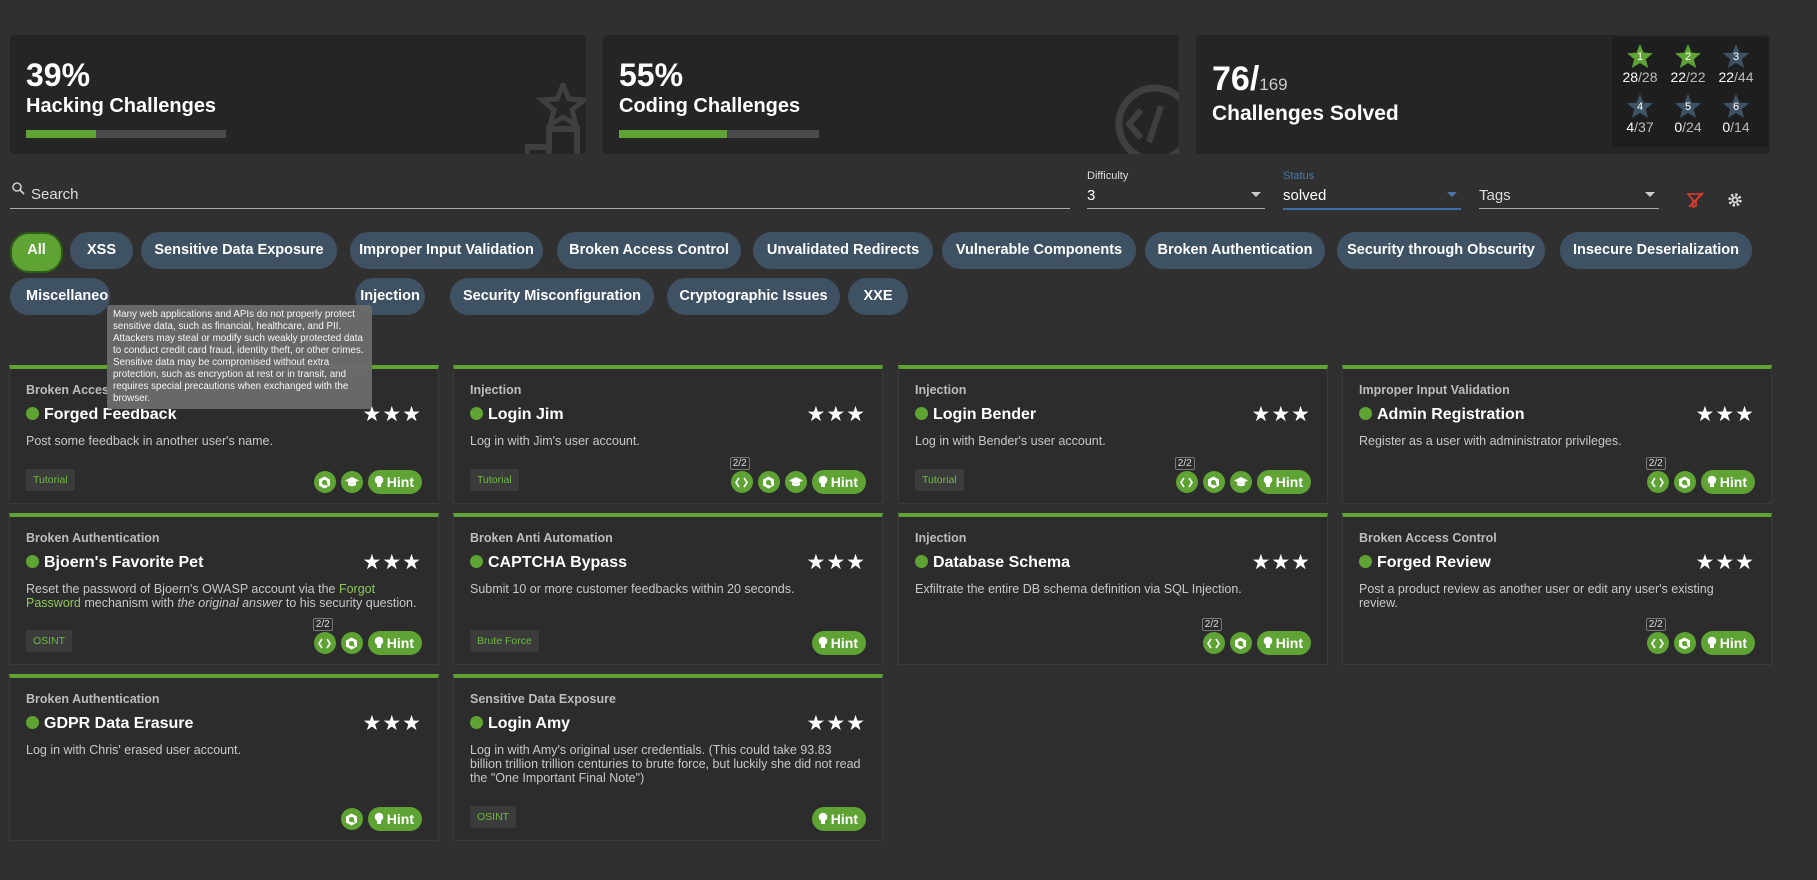 The width and height of the screenshot is (1817, 880). I want to click on difficulty-star-3: 3 22/44, so click(1736, 64).